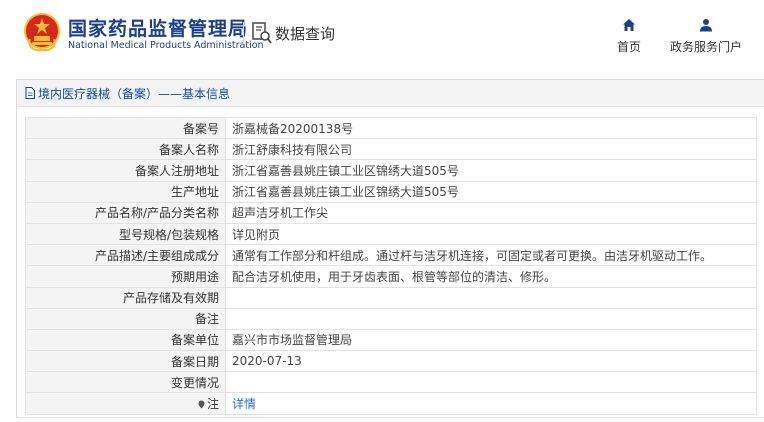 Image resolution: width=764 pixels, height=422 pixels. I want to click on field-label: 备案号, so click(125, 128).